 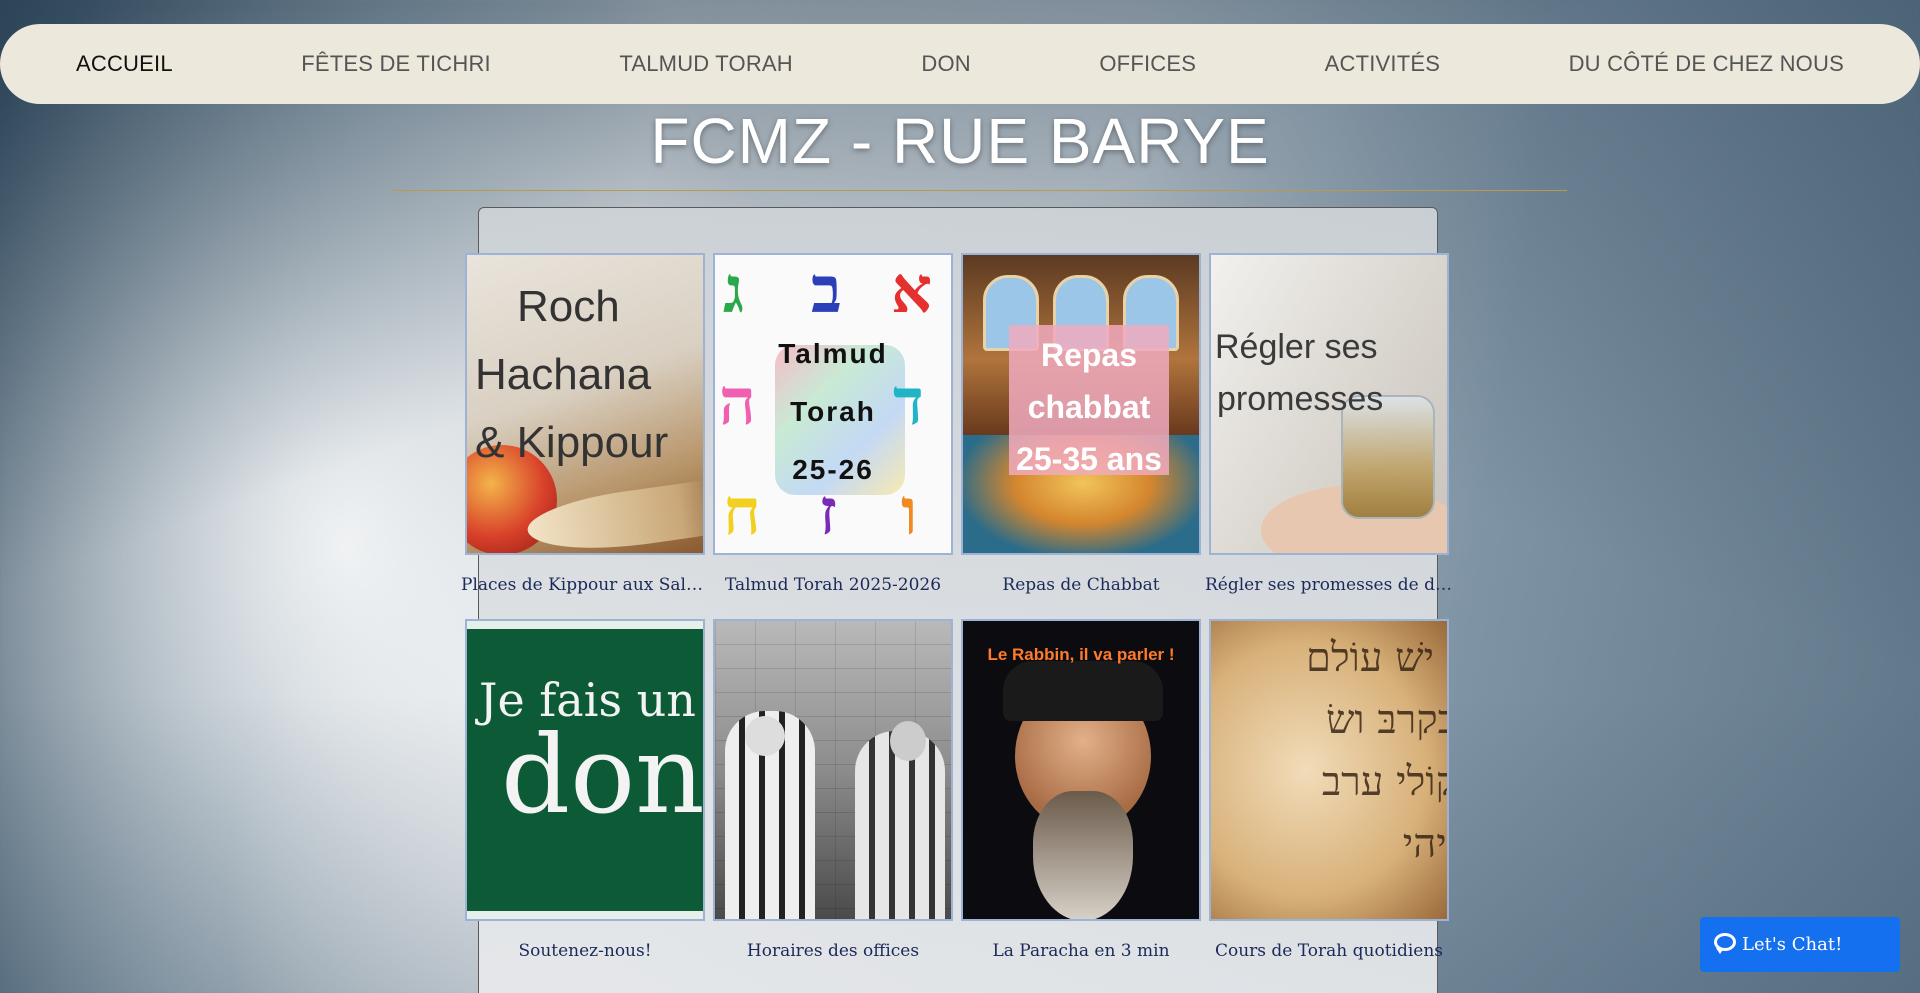 What do you see at coordinates (1377, 658) in the screenshot?
I see `image-text-line: ו ישׁ עוֹלם` at bounding box center [1377, 658].